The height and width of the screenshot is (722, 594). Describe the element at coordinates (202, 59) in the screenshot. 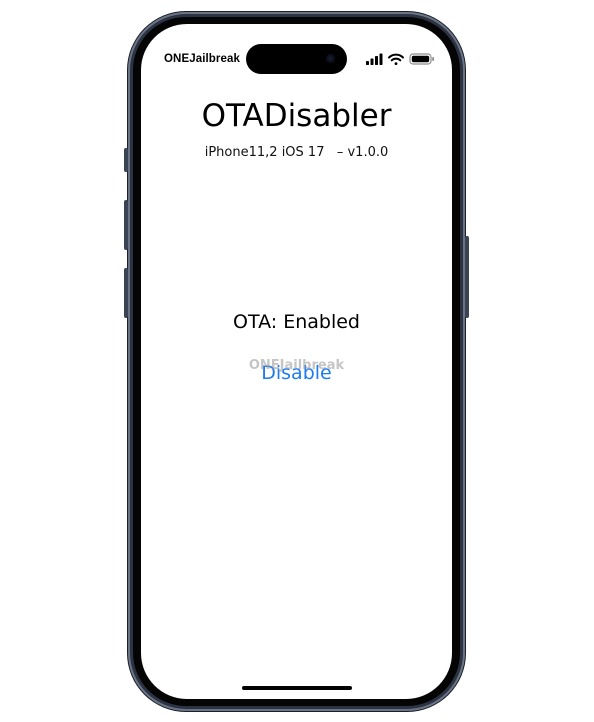

I see `status-carrier: ONEJailbreak` at that location.